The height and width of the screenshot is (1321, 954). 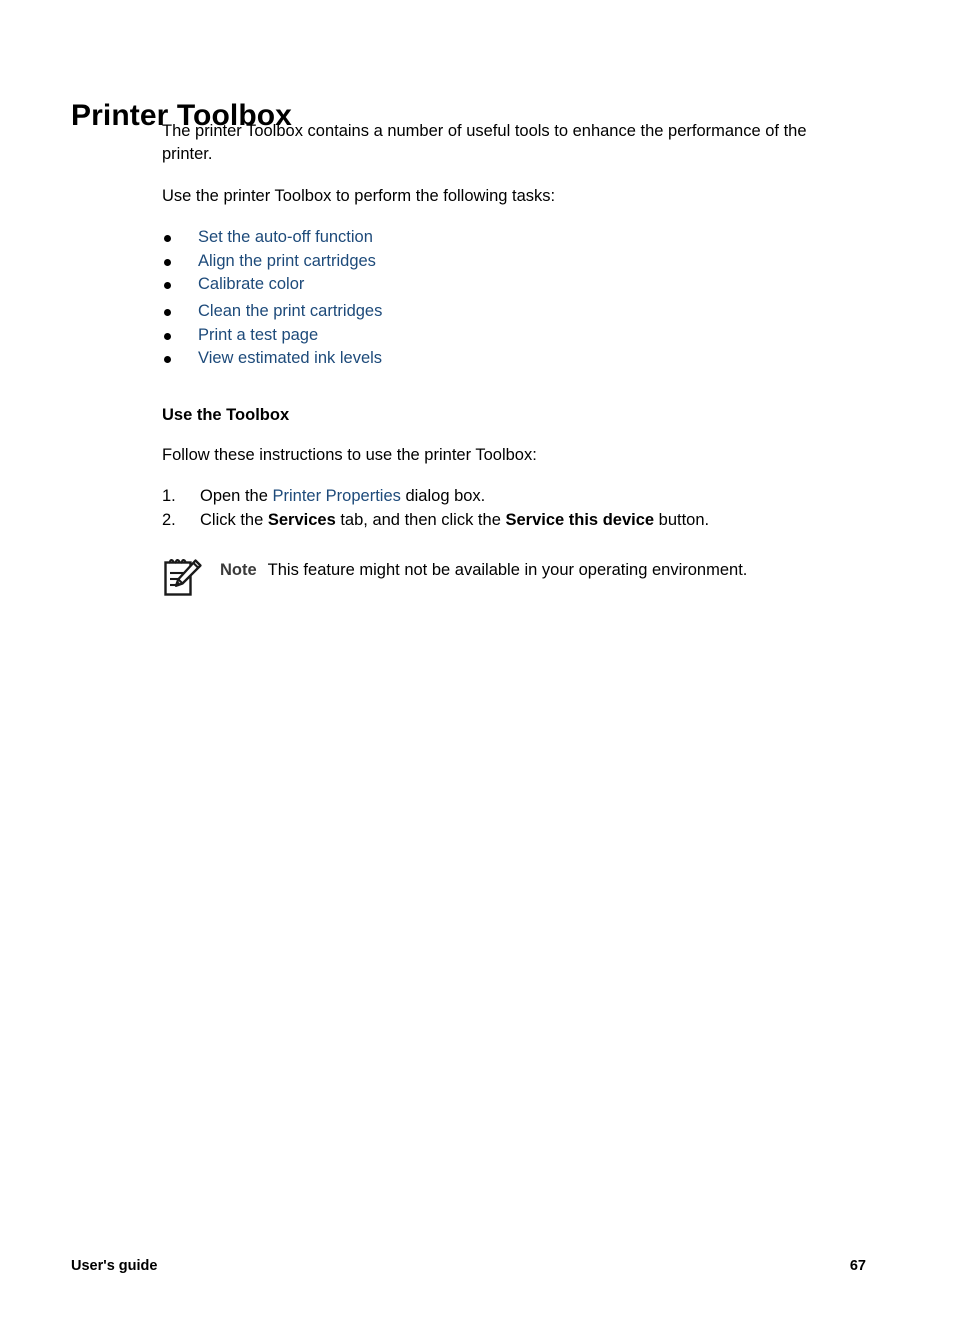 I want to click on step-text-middle: tab, and then click the, so click(x=420, y=519).